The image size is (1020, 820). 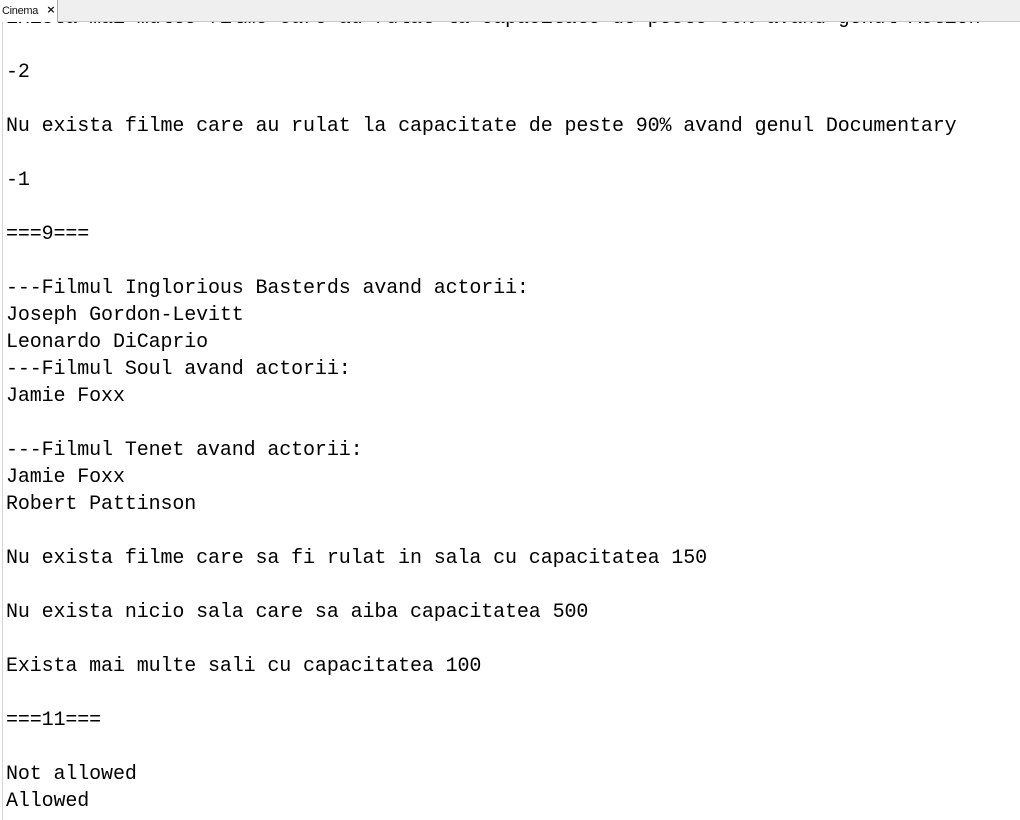 What do you see at coordinates (244, 666) in the screenshot?
I see `output-line: Exista mai multe sali cu capacitatea 100` at bounding box center [244, 666].